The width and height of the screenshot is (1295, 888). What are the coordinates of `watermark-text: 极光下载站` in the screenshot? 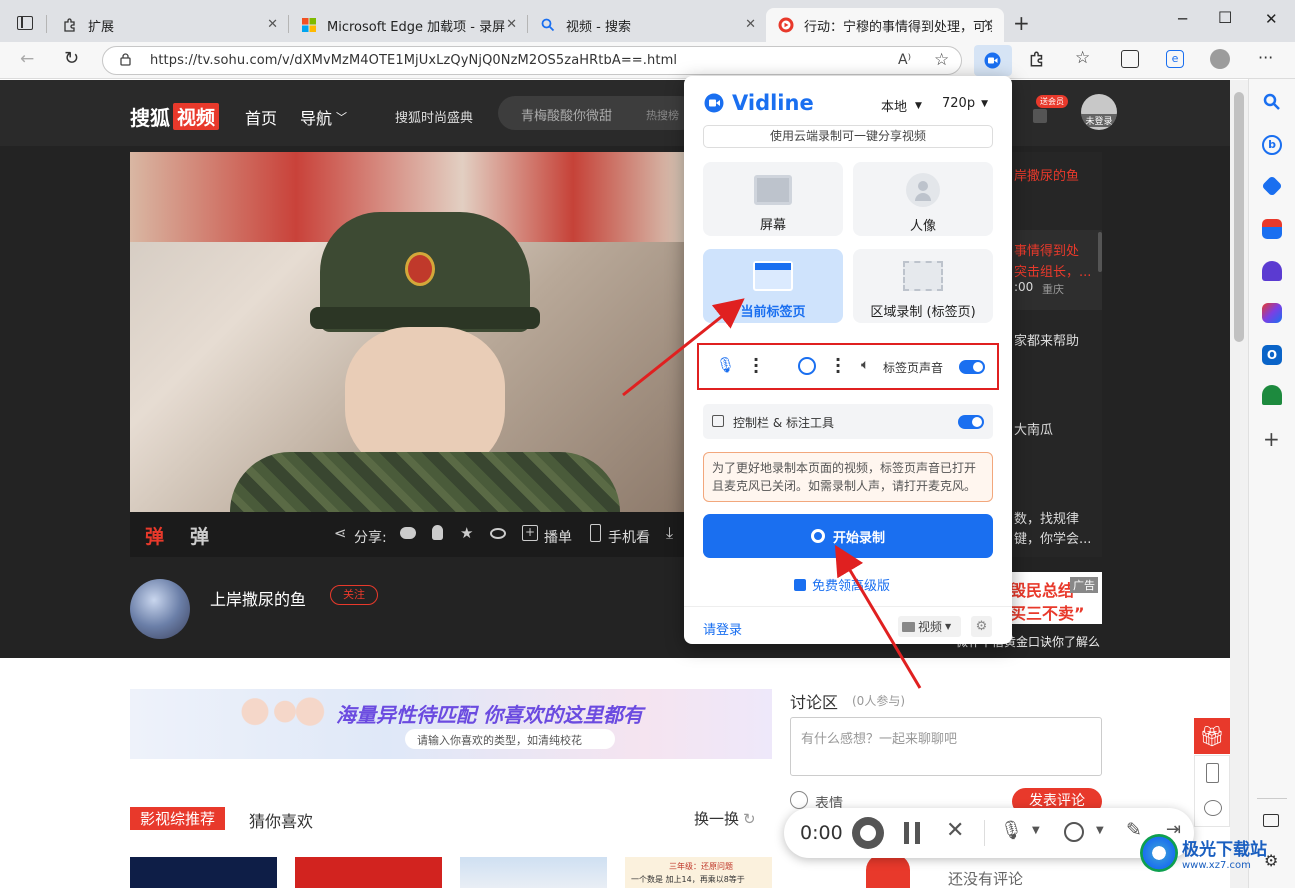 It's located at (1224, 850).